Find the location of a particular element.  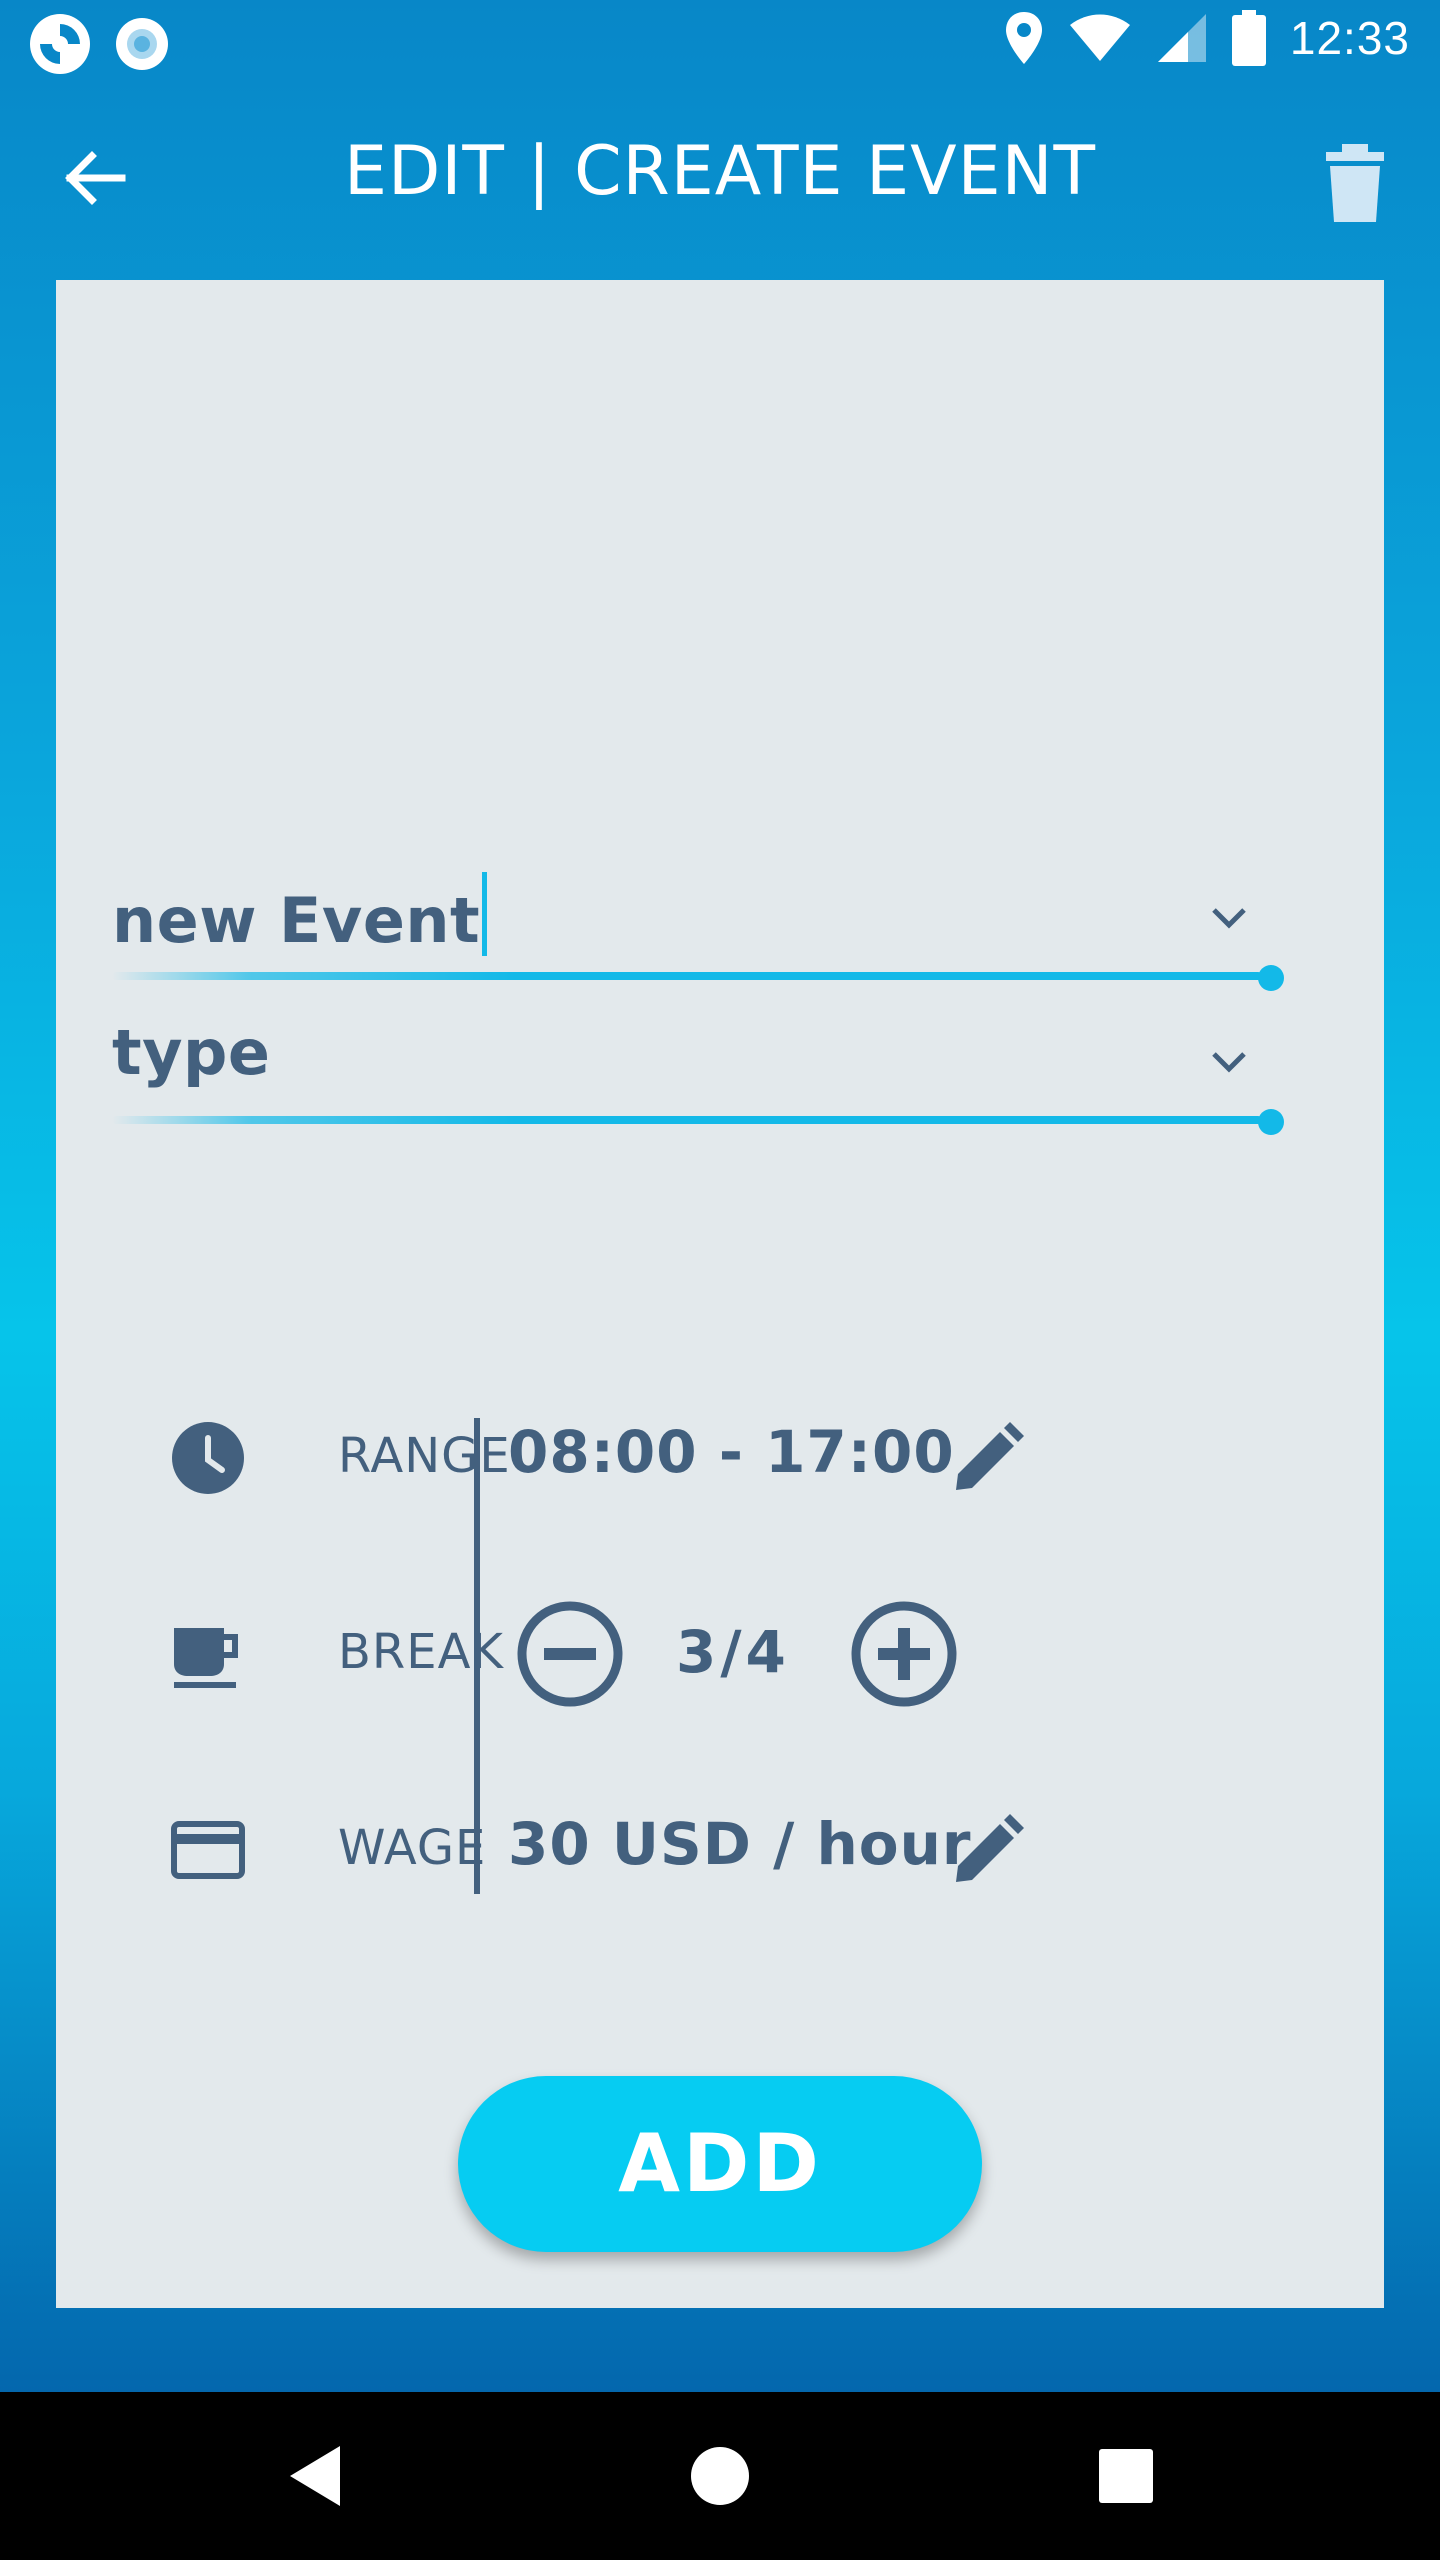

decrease-break-button is located at coordinates (570, 1654).